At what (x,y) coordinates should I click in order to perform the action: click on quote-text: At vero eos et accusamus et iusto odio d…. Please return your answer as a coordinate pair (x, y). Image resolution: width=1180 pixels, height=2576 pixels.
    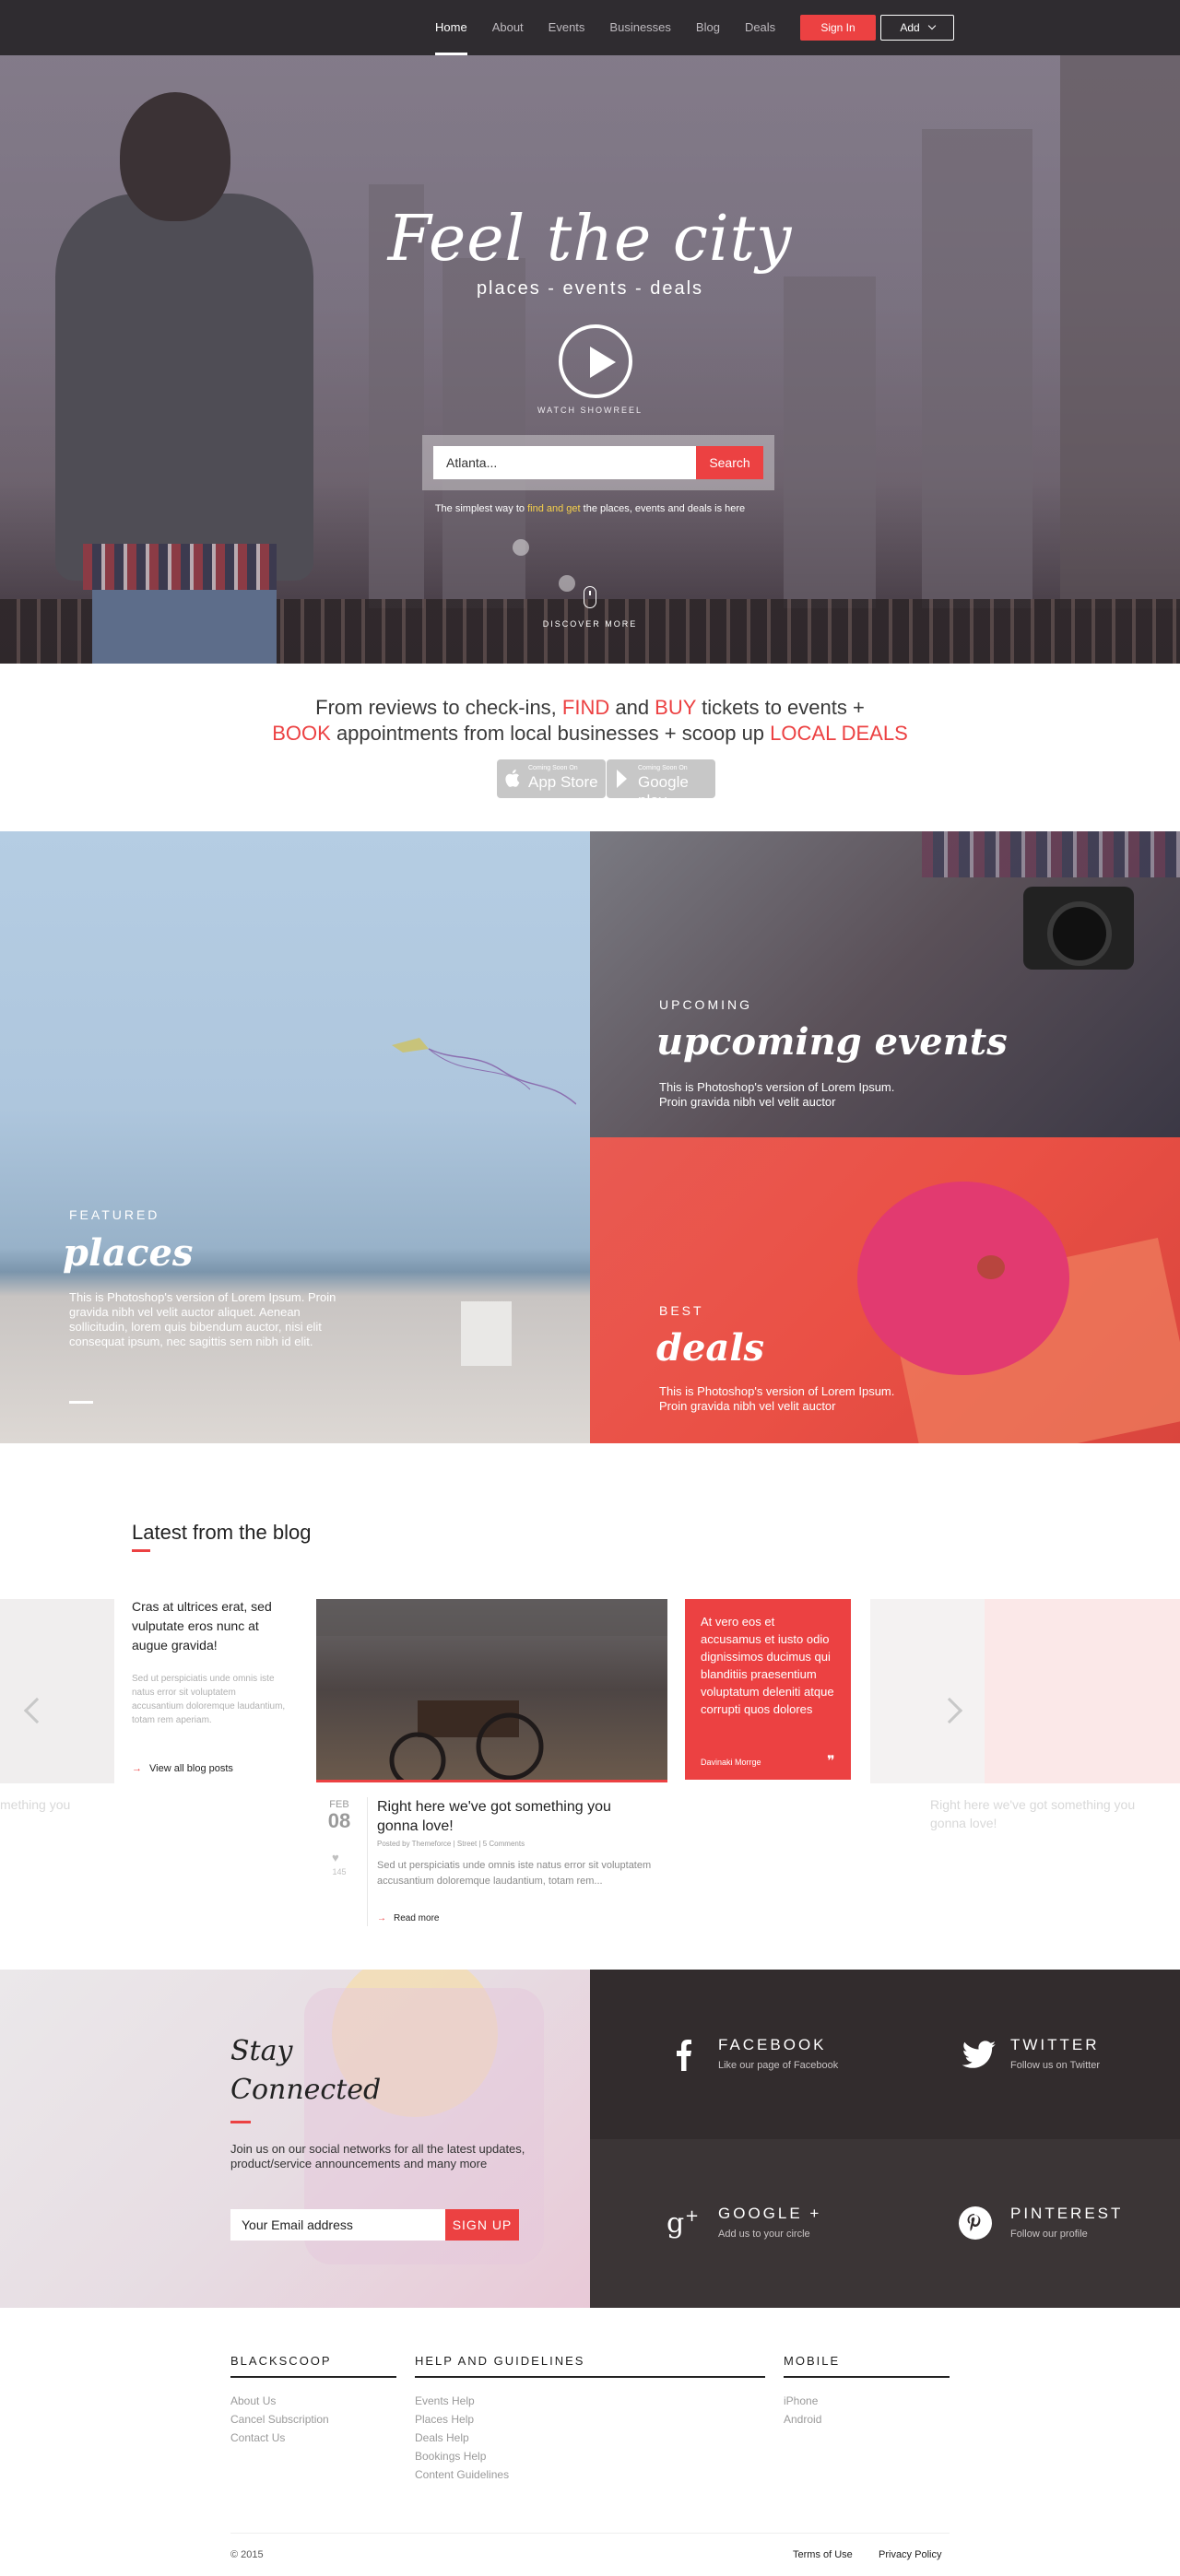
    Looking at the image, I should click on (767, 1665).